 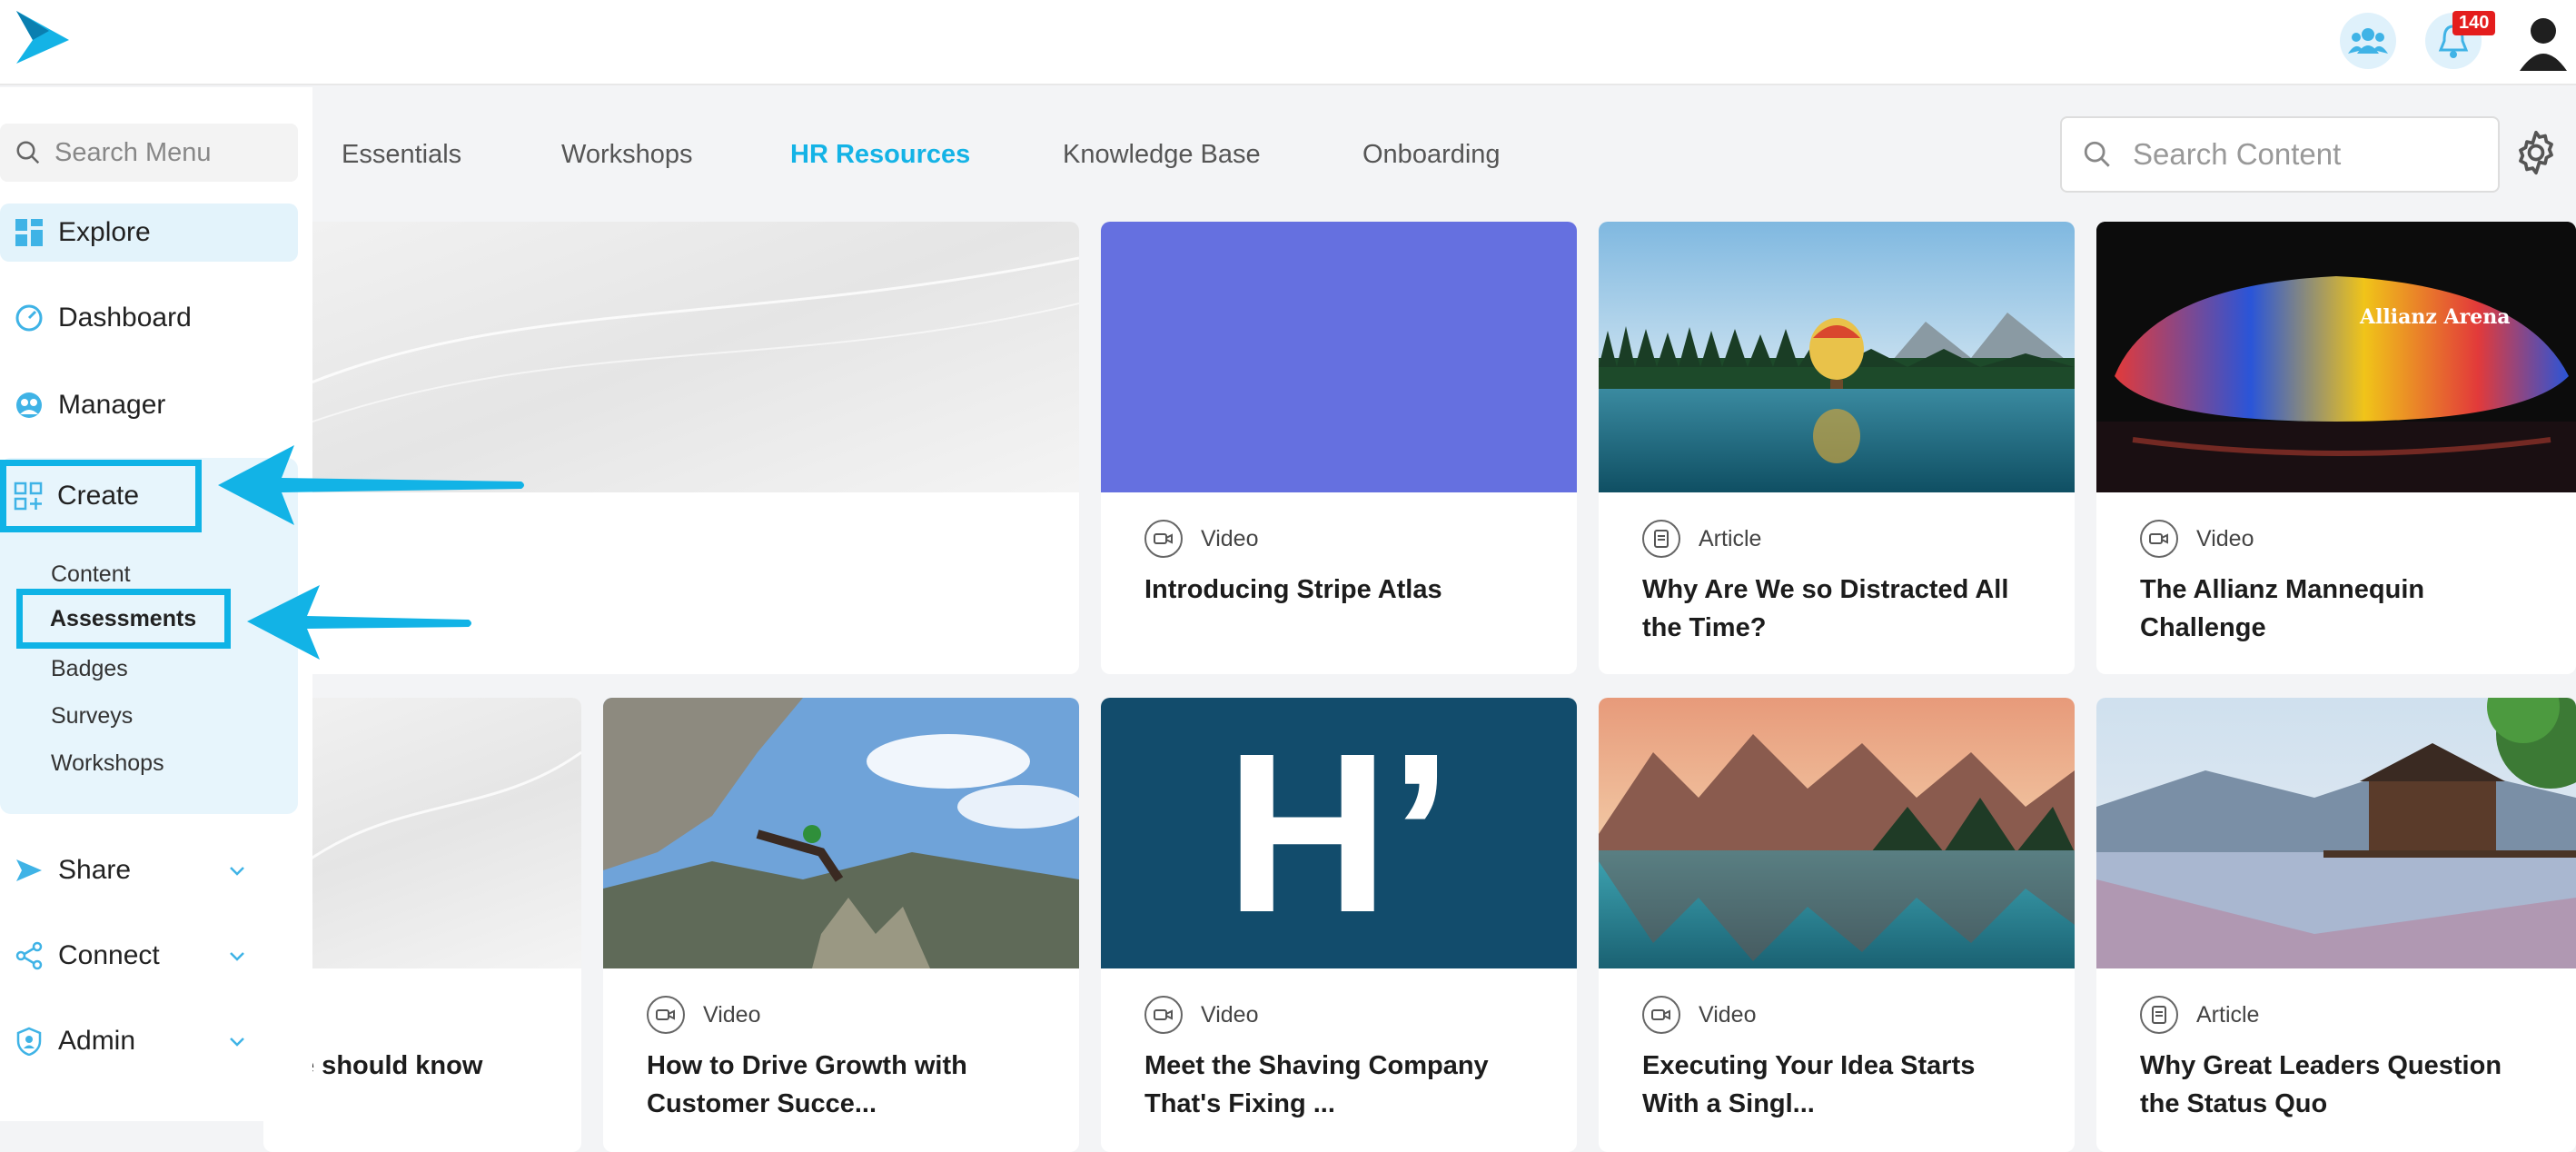 I want to click on sidebar-item-label: Dashboard, so click(x=125, y=318).